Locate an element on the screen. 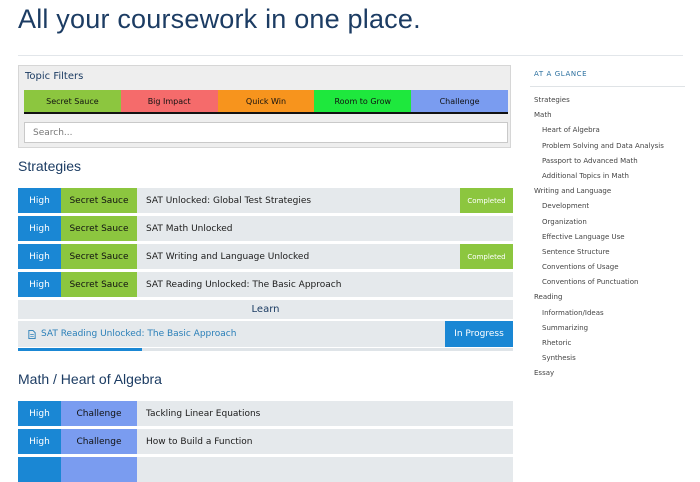 The width and height of the screenshot is (700, 482). course-title: Tackling Linear Equations is located at coordinates (203, 413).